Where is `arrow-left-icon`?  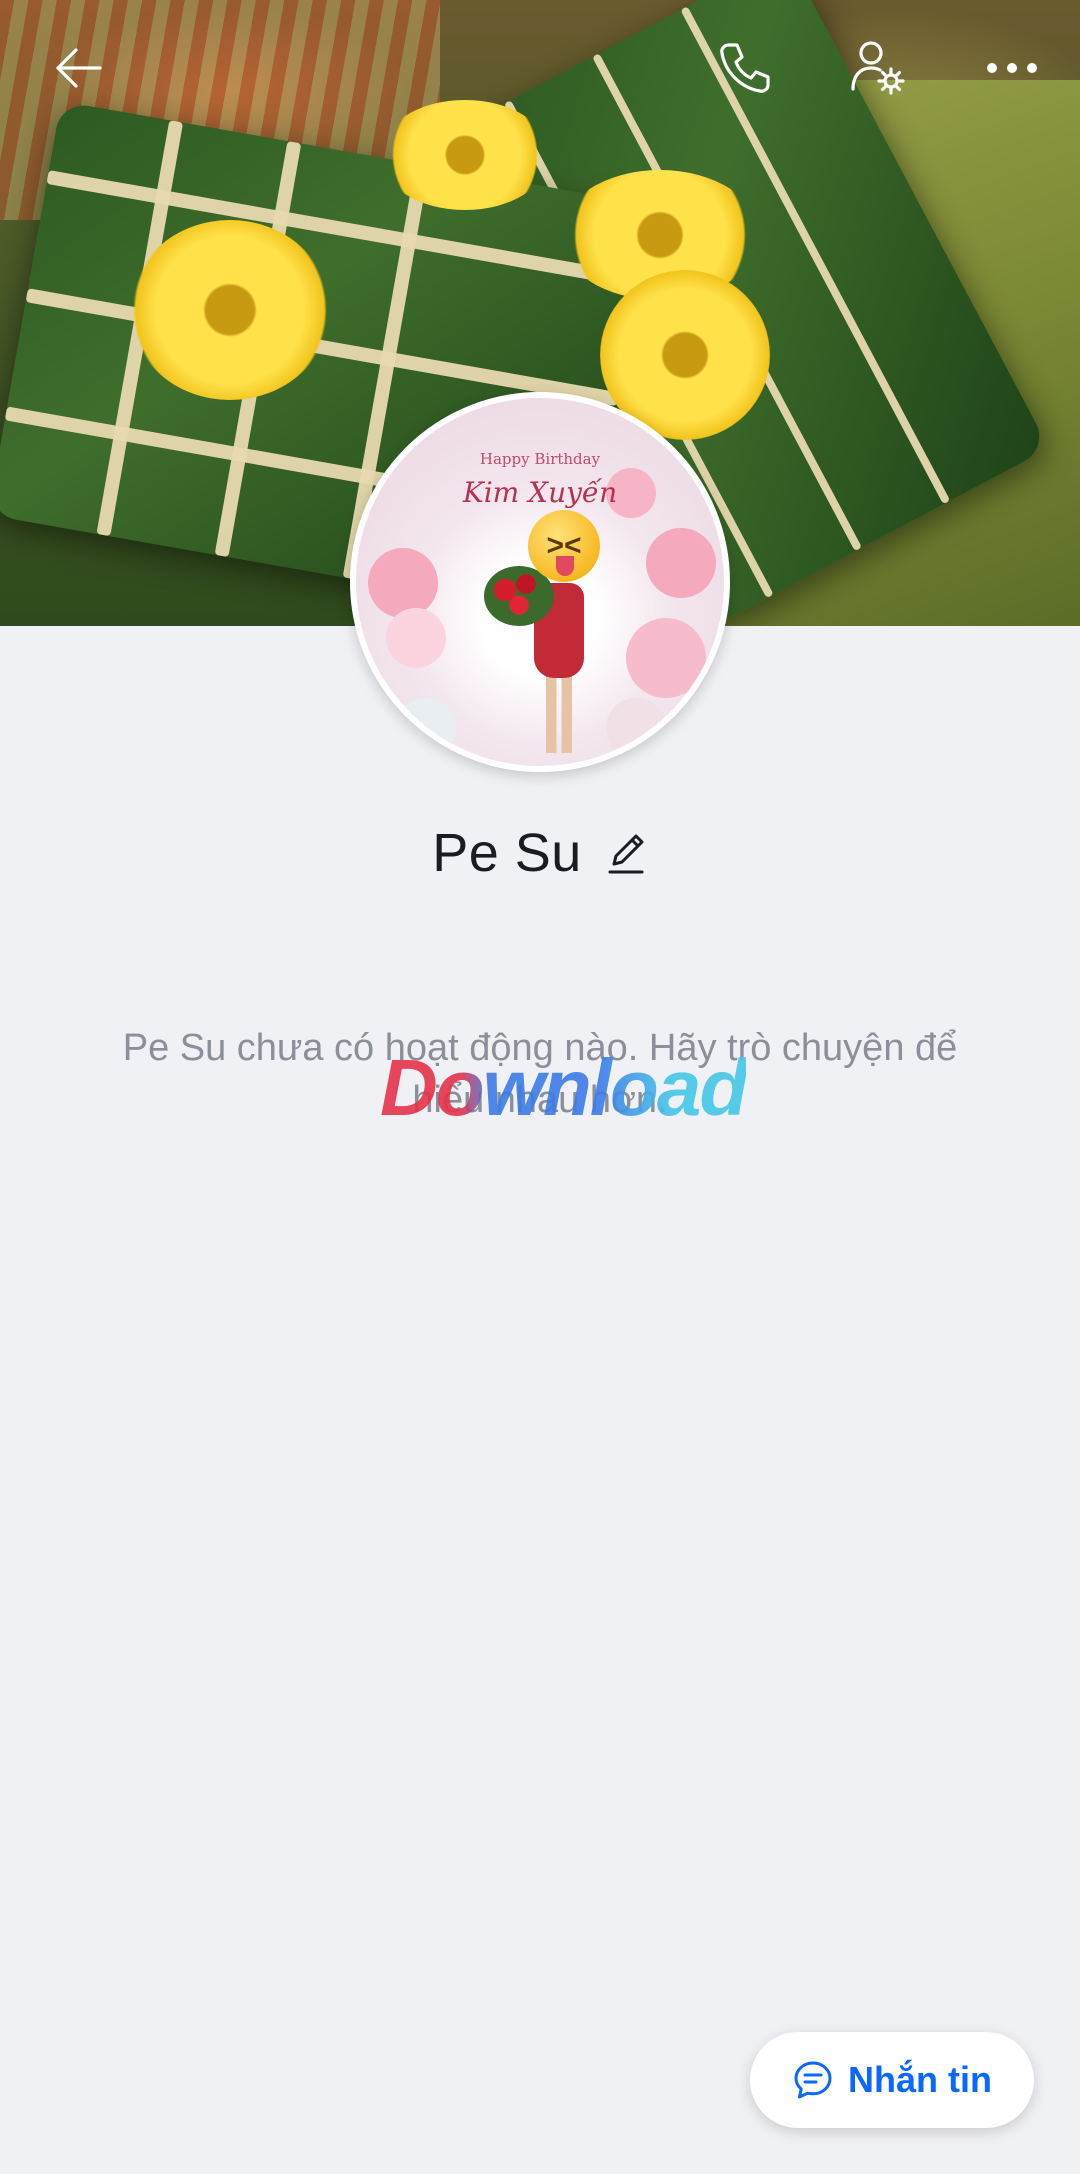 arrow-left-icon is located at coordinates (79, 68).